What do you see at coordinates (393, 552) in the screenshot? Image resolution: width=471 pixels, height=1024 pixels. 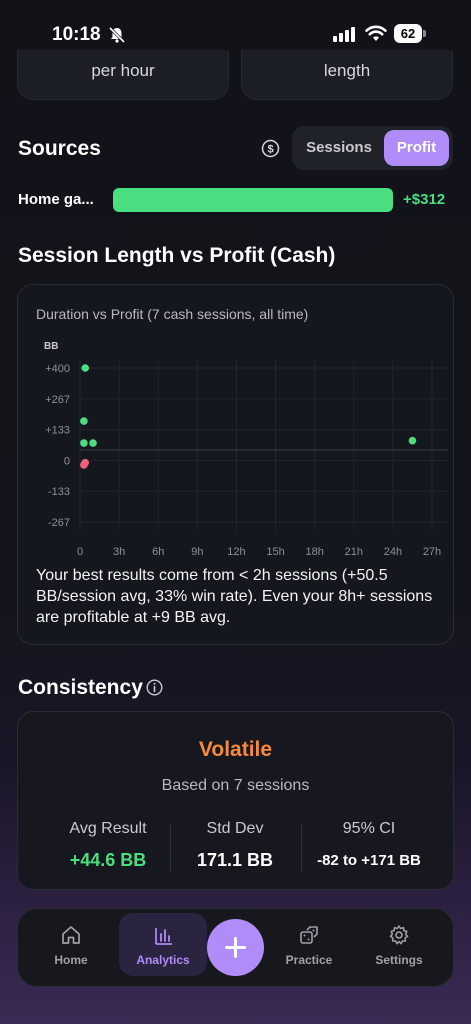 I see `x-tick-label: 24h` at bounding box center [393, 552].